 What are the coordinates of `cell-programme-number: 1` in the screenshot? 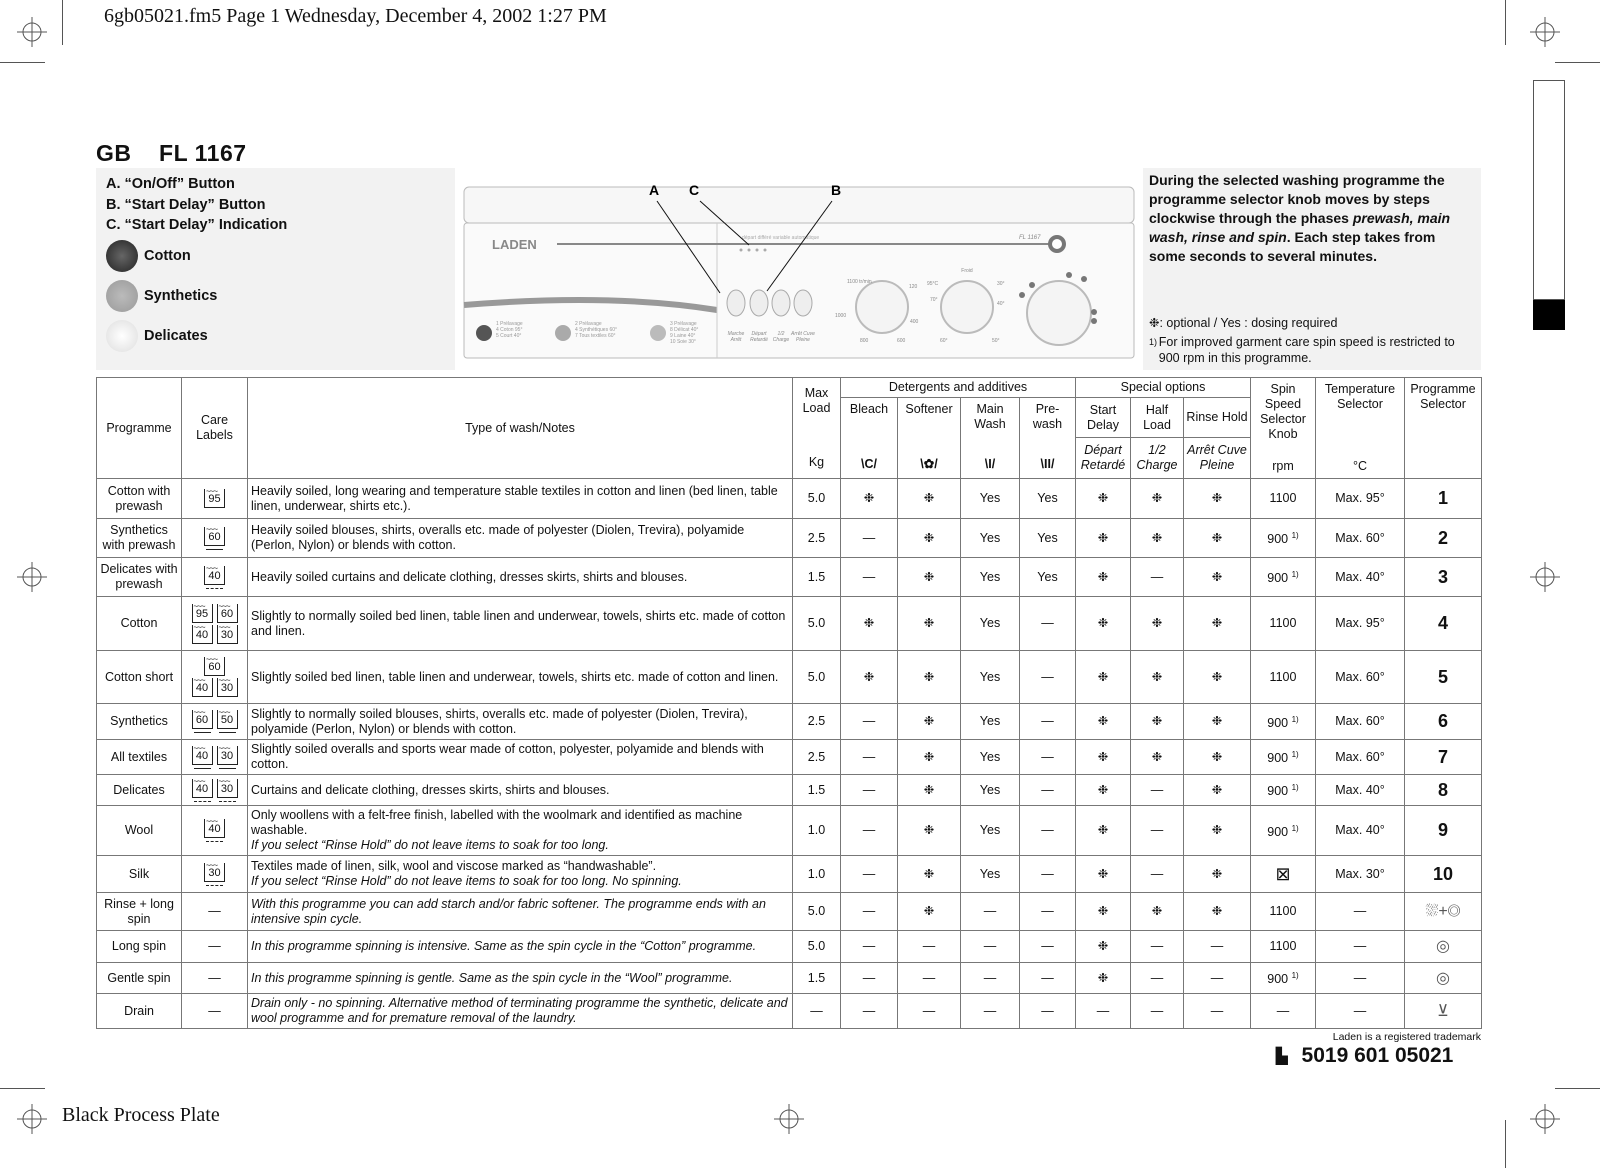 It's located at (1443, 498).